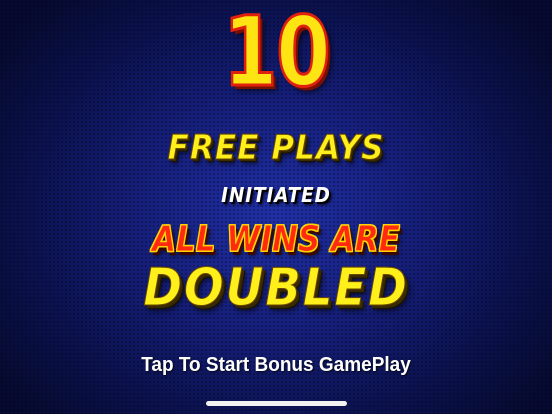 This screenshot has width=552, height=414. Describe the element at coordinates (276, 288) in the screenshot. I see `doubled-label: DOUBLED` at that location.